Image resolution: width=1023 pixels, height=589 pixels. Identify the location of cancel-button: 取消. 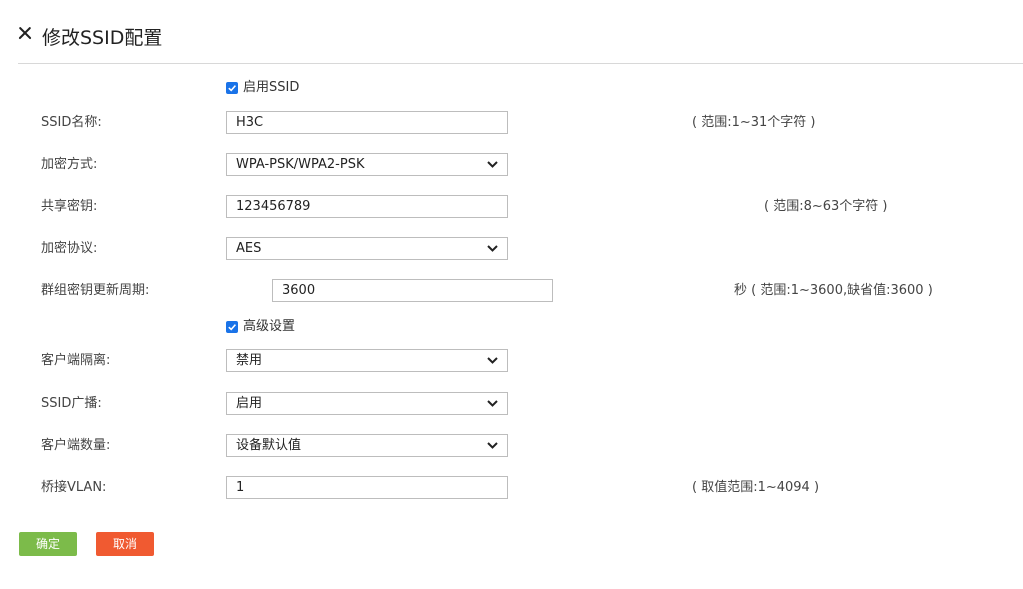
(125, 544).